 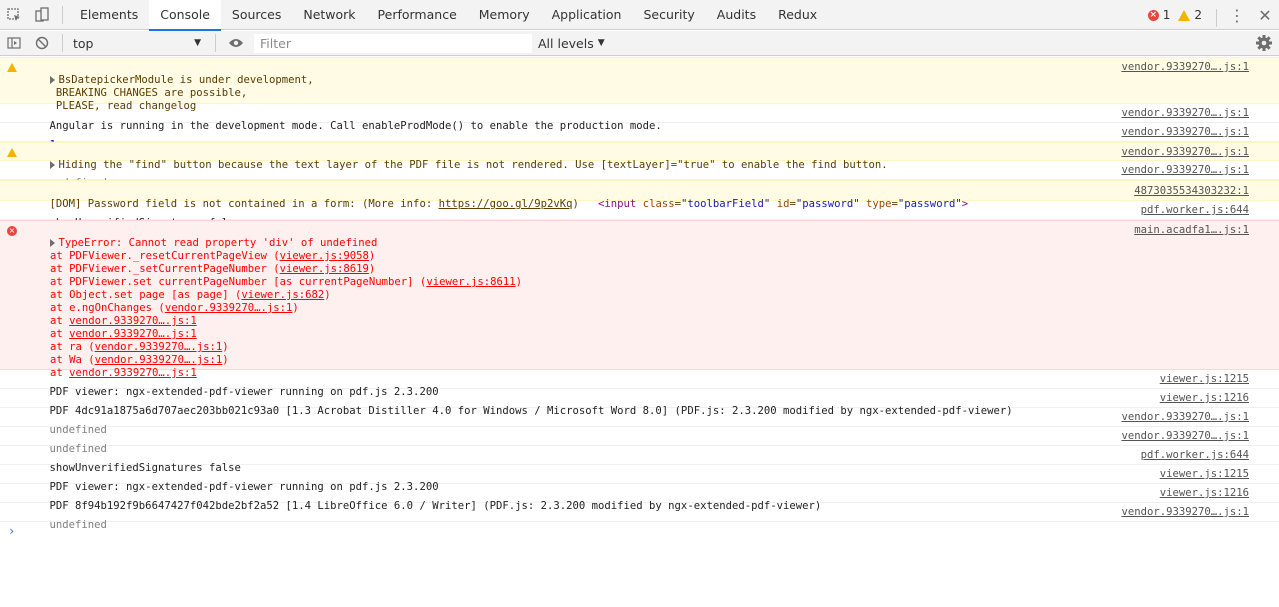 What do you see at coordinates (236, 43) in the screenshot?
I see `live-expression-eye-icon` at bounding box center [236, 43].